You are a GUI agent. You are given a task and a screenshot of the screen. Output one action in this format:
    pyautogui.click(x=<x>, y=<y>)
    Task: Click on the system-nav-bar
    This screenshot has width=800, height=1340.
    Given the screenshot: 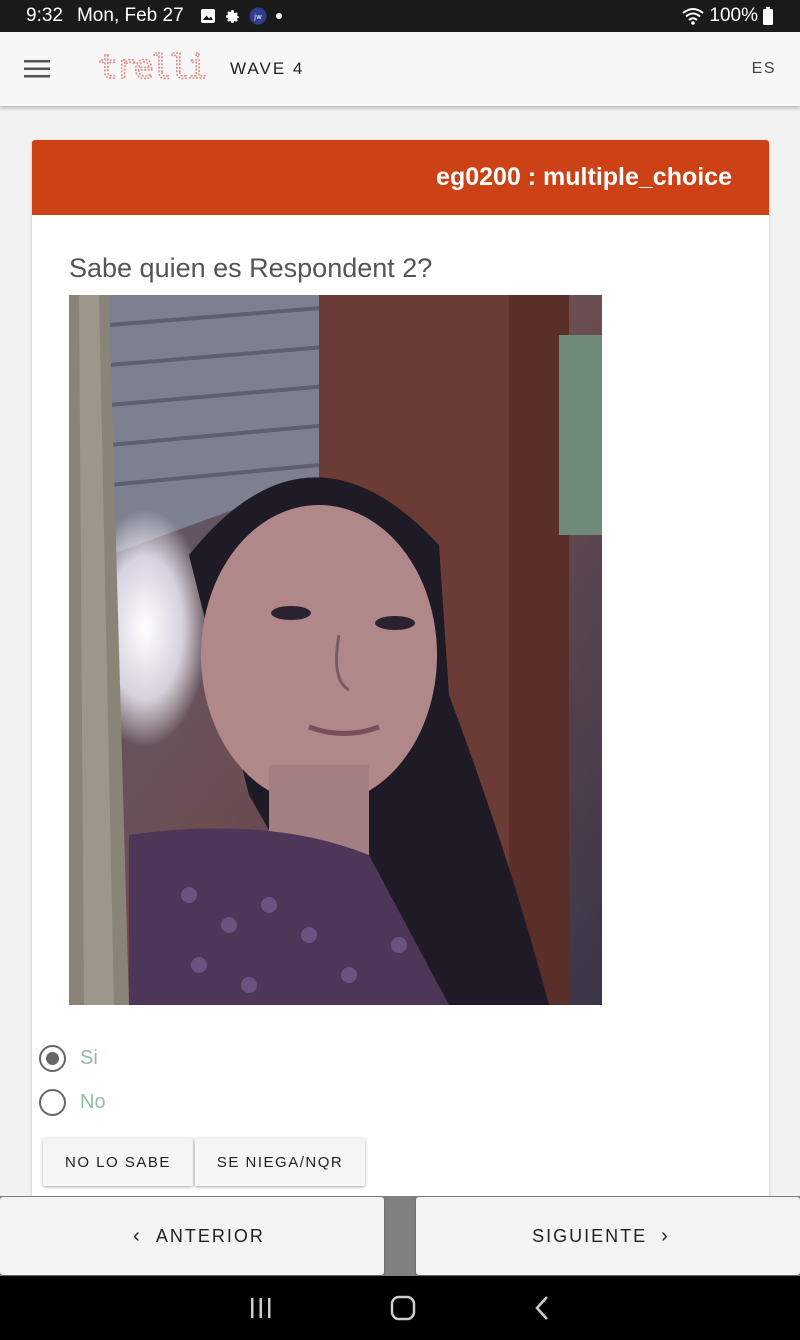 What is the action you would take?
    pyautogui.click(x=400, y=1308)
    